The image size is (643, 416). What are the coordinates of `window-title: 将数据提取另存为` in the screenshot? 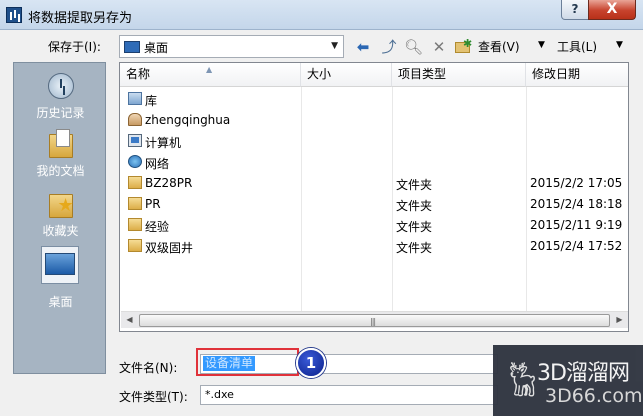 It's located at (80, 18).